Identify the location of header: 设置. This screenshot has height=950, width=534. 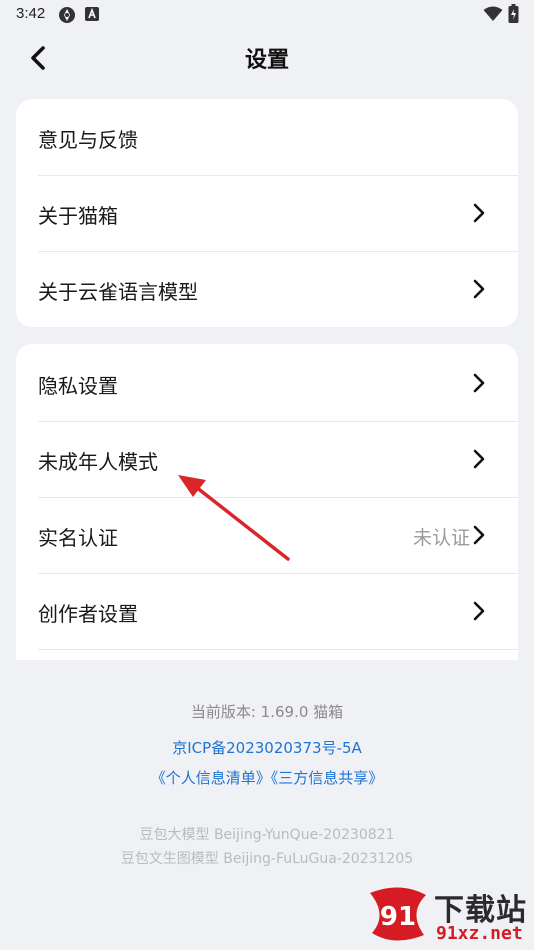
(267, 58).